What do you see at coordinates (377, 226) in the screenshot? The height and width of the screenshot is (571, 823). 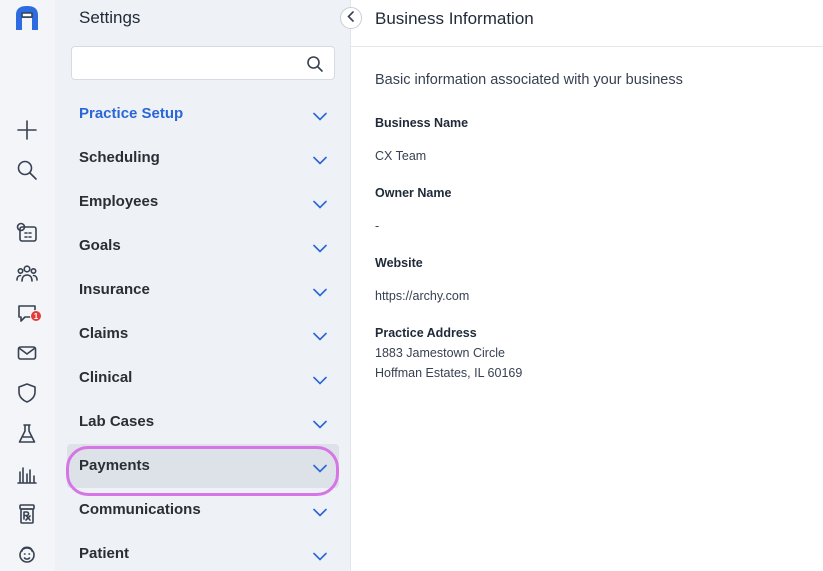 I see `owner-name-value: -` at bounding box center [377, 226].